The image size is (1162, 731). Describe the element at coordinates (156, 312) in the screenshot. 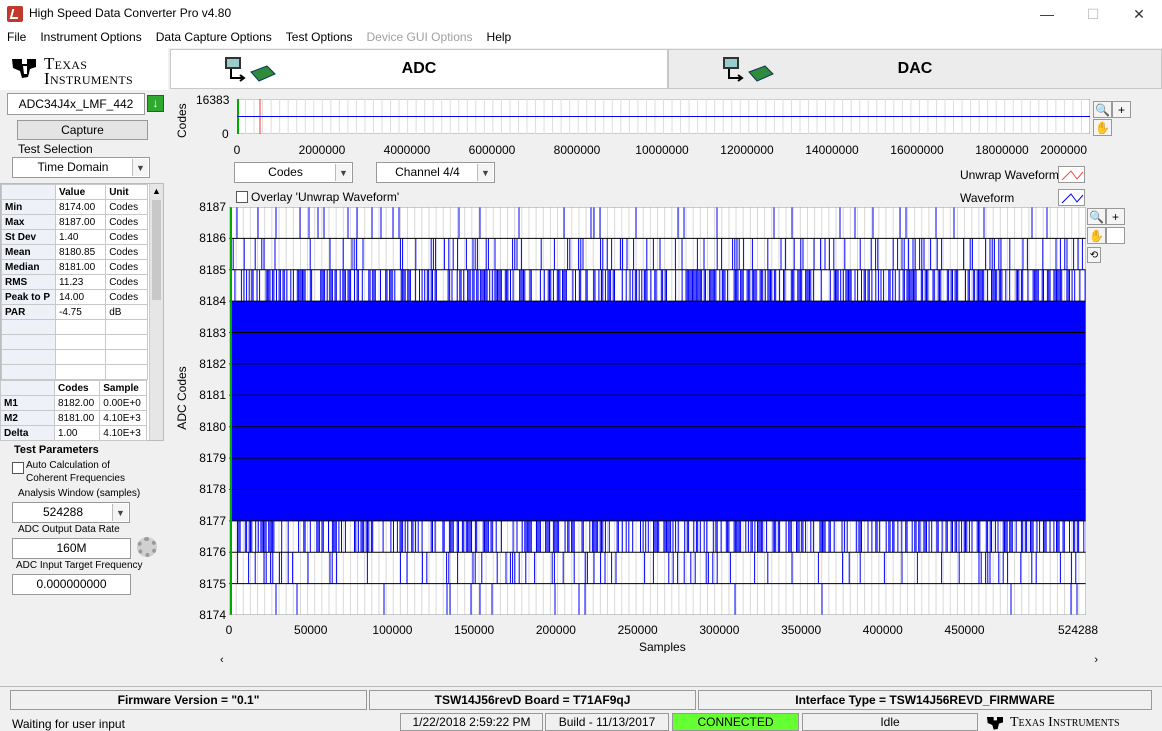

I see `stats-scrollbar: ▲` at that location.